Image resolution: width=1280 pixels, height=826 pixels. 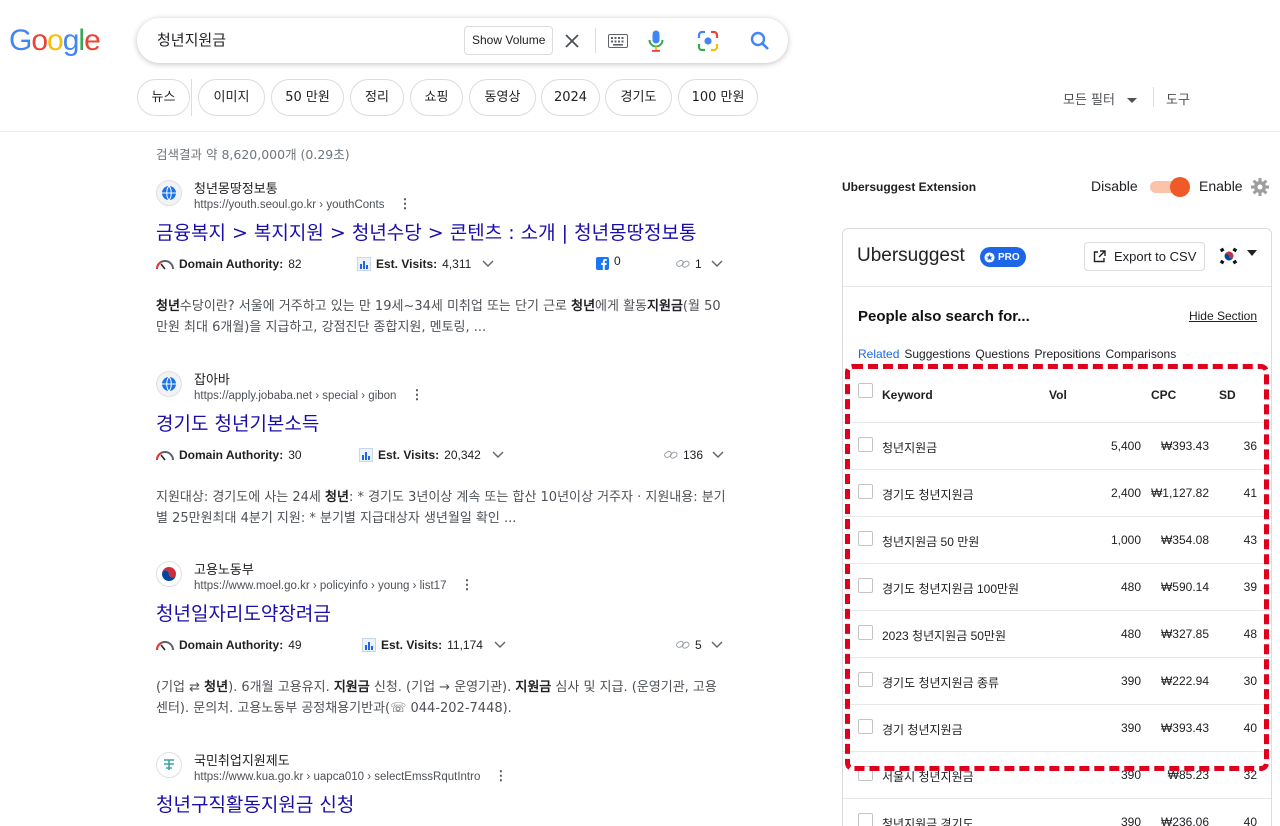 I want to click on keyword-cell: 경기 청년지원금, so click(x=922, y=729).